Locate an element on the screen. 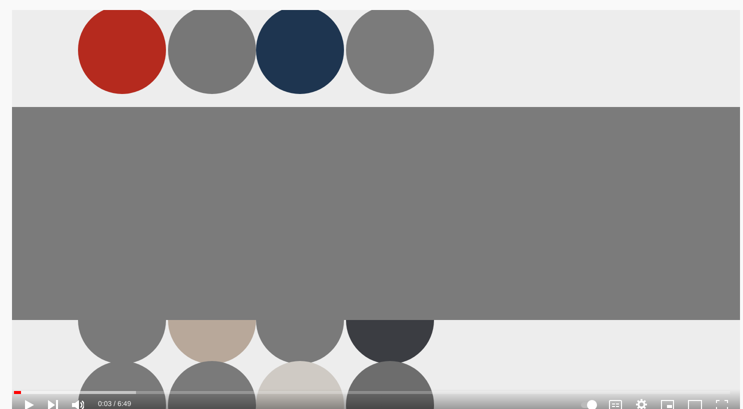 Image resolution: width=743 pixels, height=409 pixels. autoplay-toggle is located at coordinates (588, 405).